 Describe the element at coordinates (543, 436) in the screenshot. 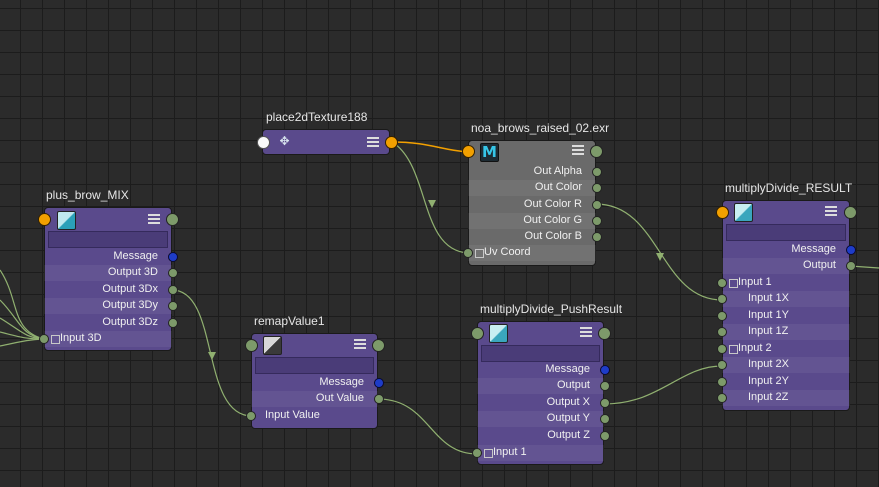

I see `attr-output-z: Output Z` at that location.